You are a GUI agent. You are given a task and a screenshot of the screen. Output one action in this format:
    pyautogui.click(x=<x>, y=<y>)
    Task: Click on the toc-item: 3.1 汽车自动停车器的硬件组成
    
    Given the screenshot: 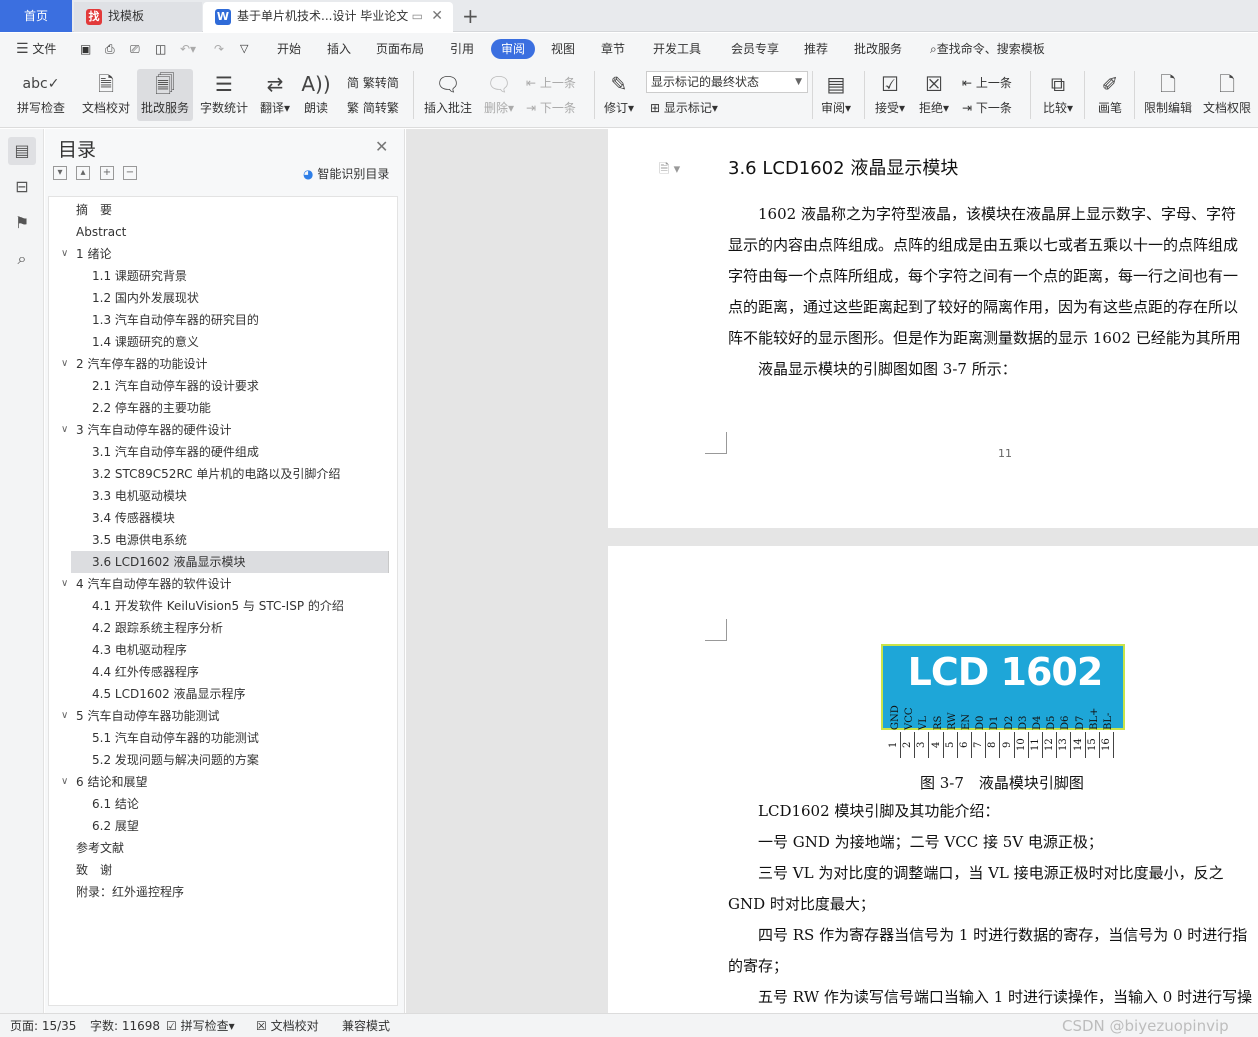 What is the action you would take?
    pyautogui.click(x=219, y=452)
    